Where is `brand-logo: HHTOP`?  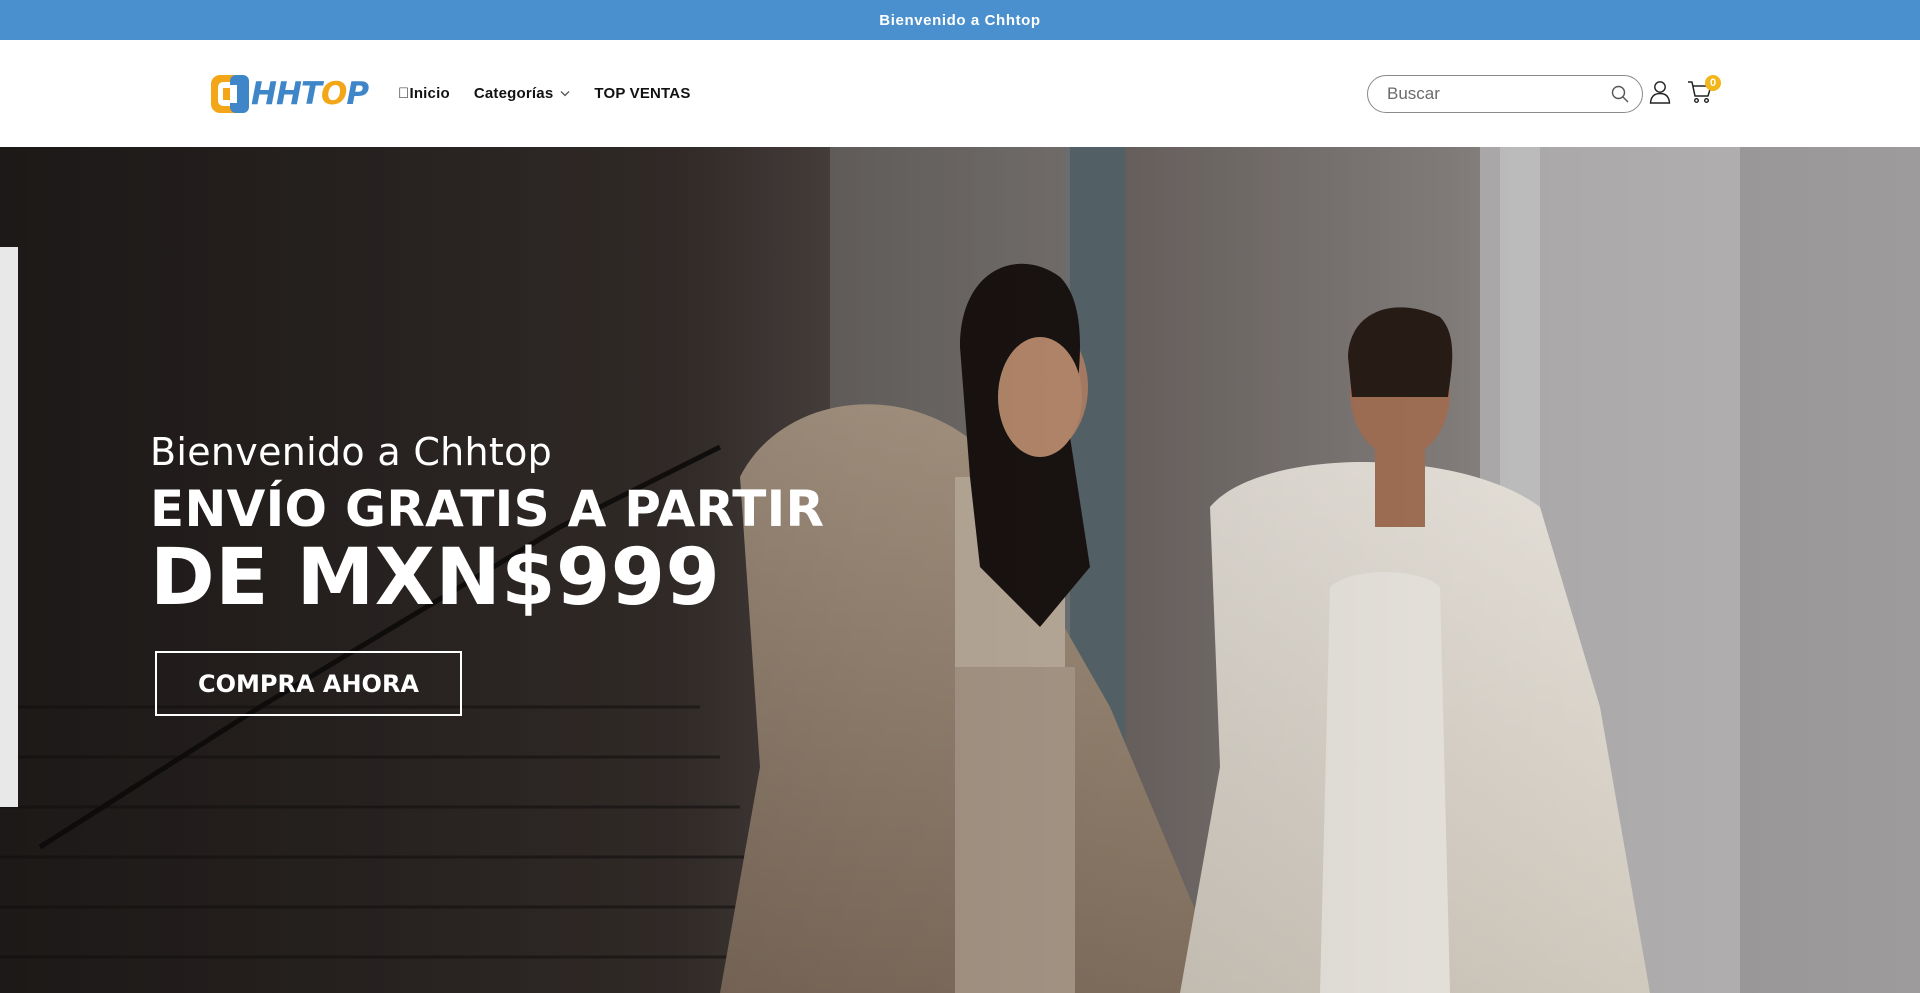 brand-logo: HHTOP is located at coordinates (289, 94).